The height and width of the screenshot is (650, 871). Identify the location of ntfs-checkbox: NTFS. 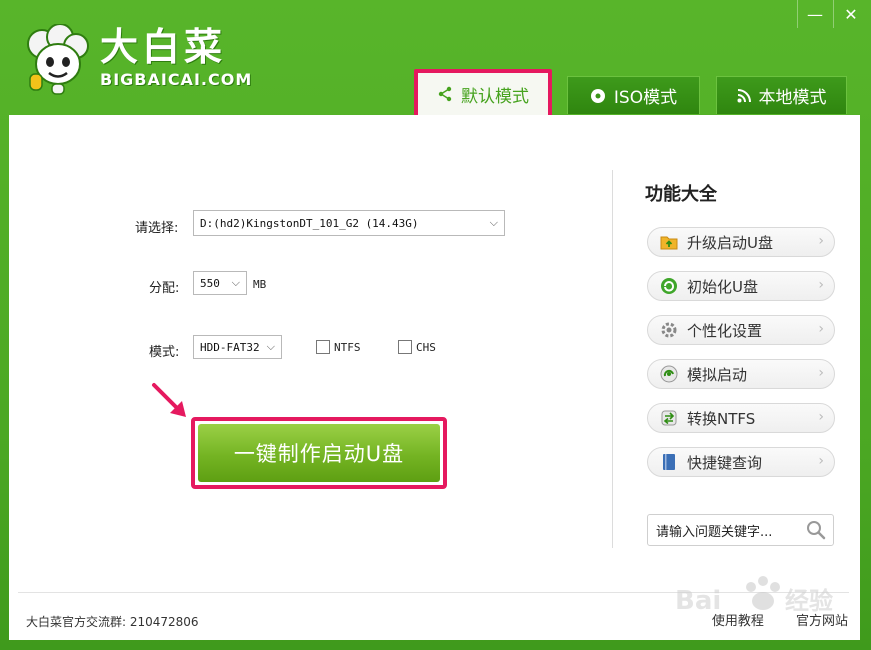
(338, 347).